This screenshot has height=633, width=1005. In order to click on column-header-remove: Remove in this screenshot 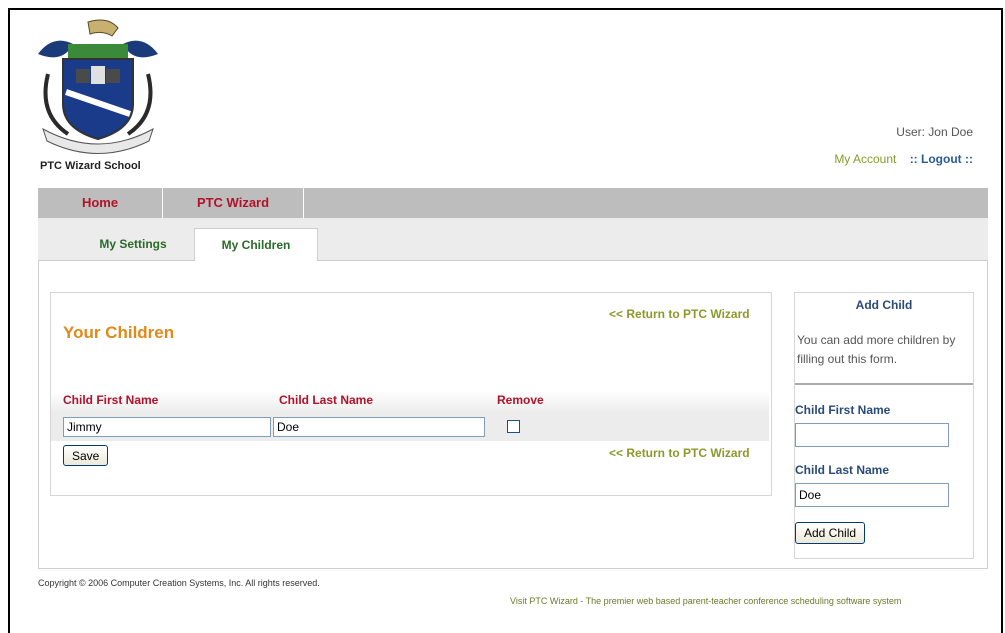, I will do `click(520, 400)`.